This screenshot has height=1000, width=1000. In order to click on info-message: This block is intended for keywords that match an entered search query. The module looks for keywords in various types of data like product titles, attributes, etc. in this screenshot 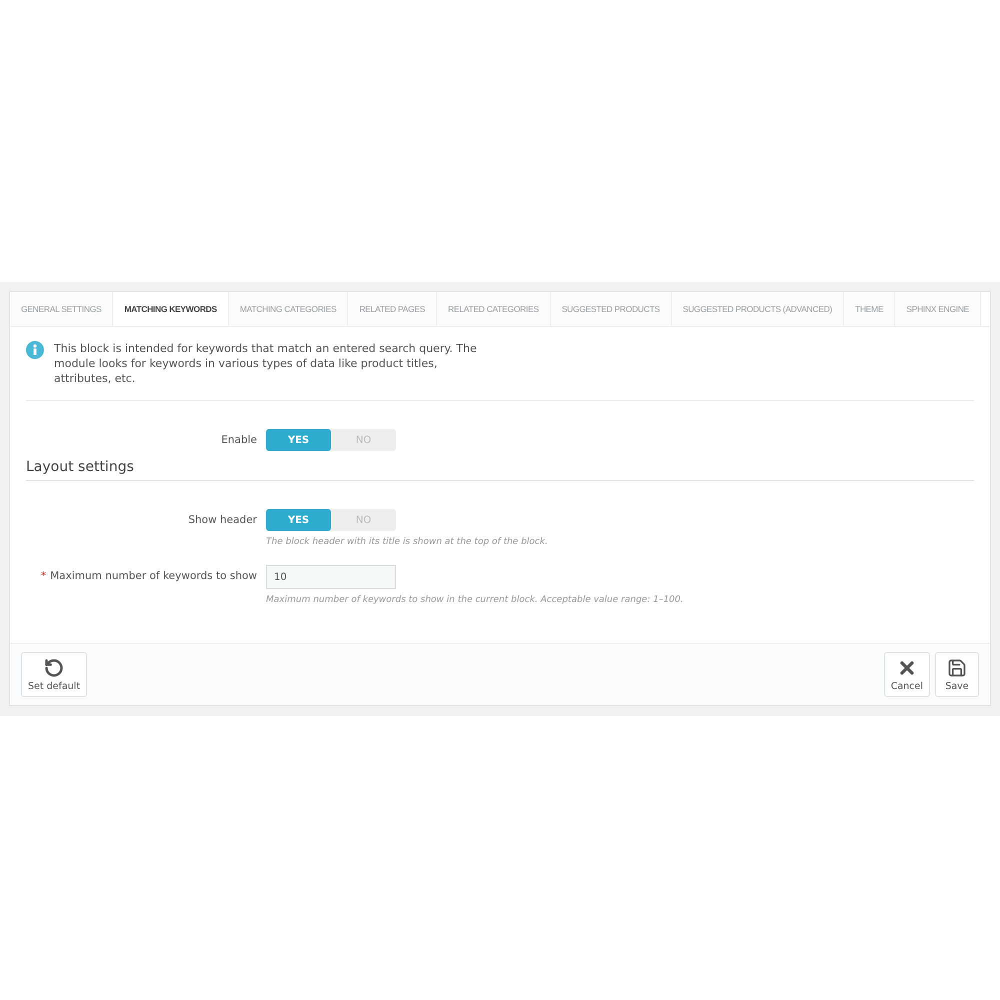, I will do `click(266, 363)`.